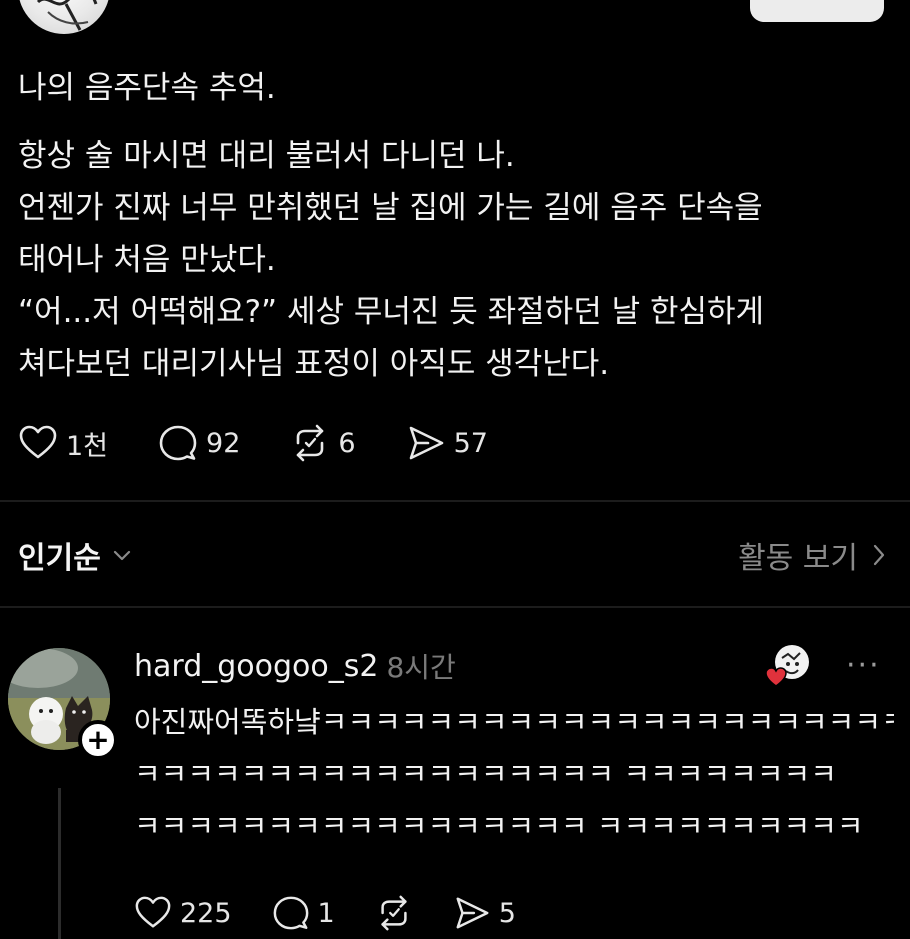 The width and height of the screenshot is (910, 939). What do you see at coordinates (453, 555) in the screenshot?
I see `sort-row: 인기순 활동 보기` at bounding box center [453, 555].